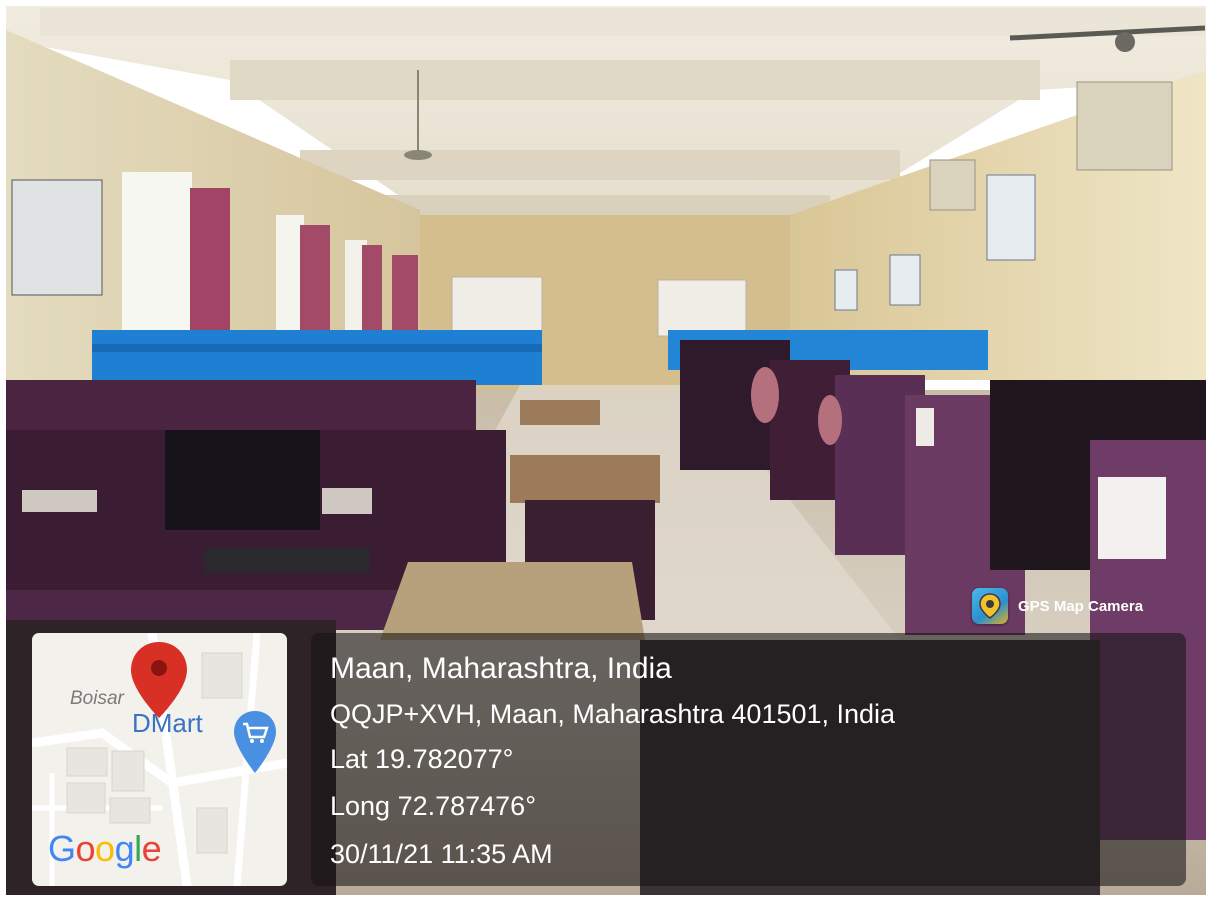  Describe the element at coordinates (990, 606) in the screenshot. I see `map-pin-app-icon` at that location.